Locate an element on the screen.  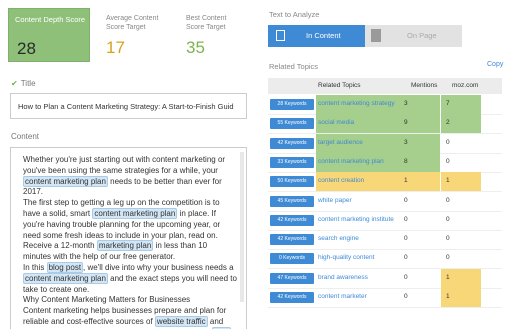
keywords-badge: 0 Keywords is located at coordinates (292, 259).